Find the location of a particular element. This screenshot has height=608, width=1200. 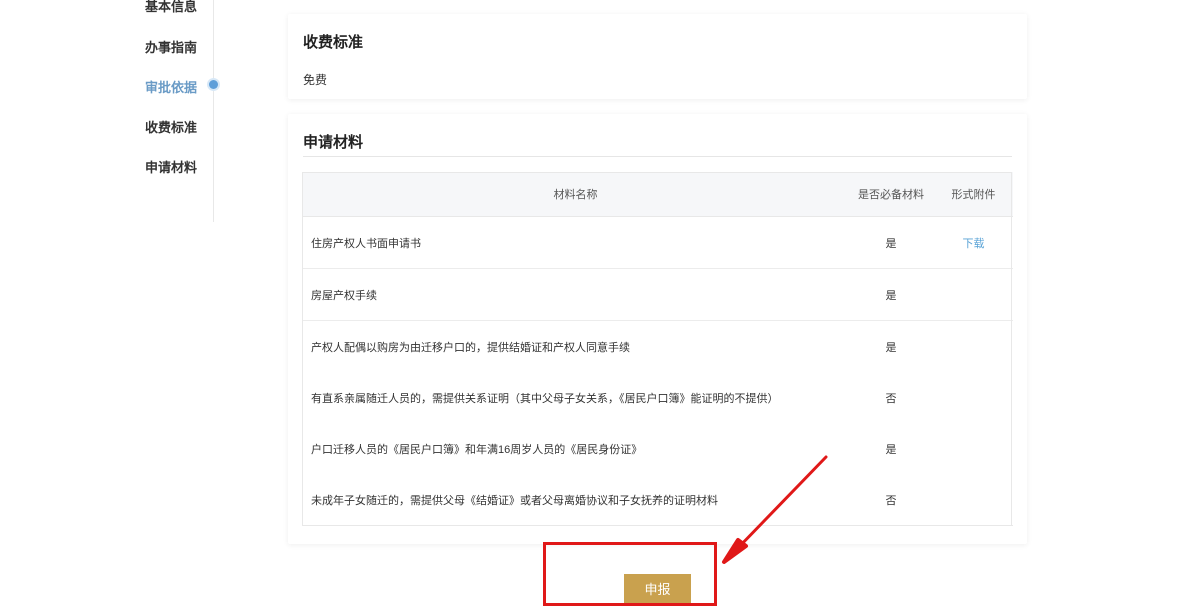

sidebar-item-guide: 办事指南 is located at coordinates (171, 46).